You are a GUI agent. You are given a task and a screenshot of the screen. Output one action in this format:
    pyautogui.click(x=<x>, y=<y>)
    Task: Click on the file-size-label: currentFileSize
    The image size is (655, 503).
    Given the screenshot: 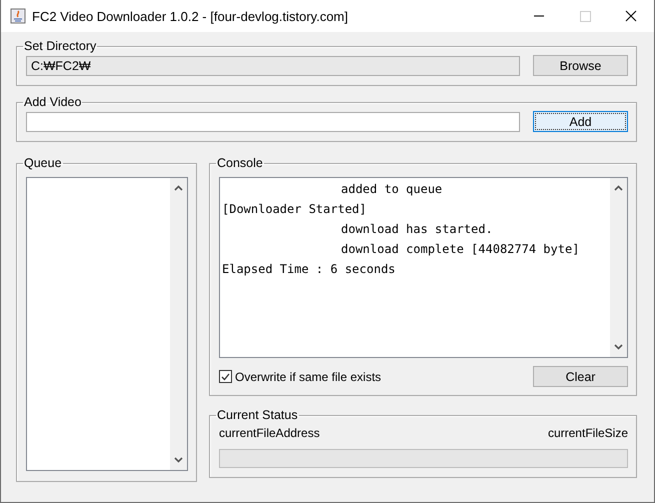 What is the action you would take?
    pyautogui.click(x=588, y=433)
    